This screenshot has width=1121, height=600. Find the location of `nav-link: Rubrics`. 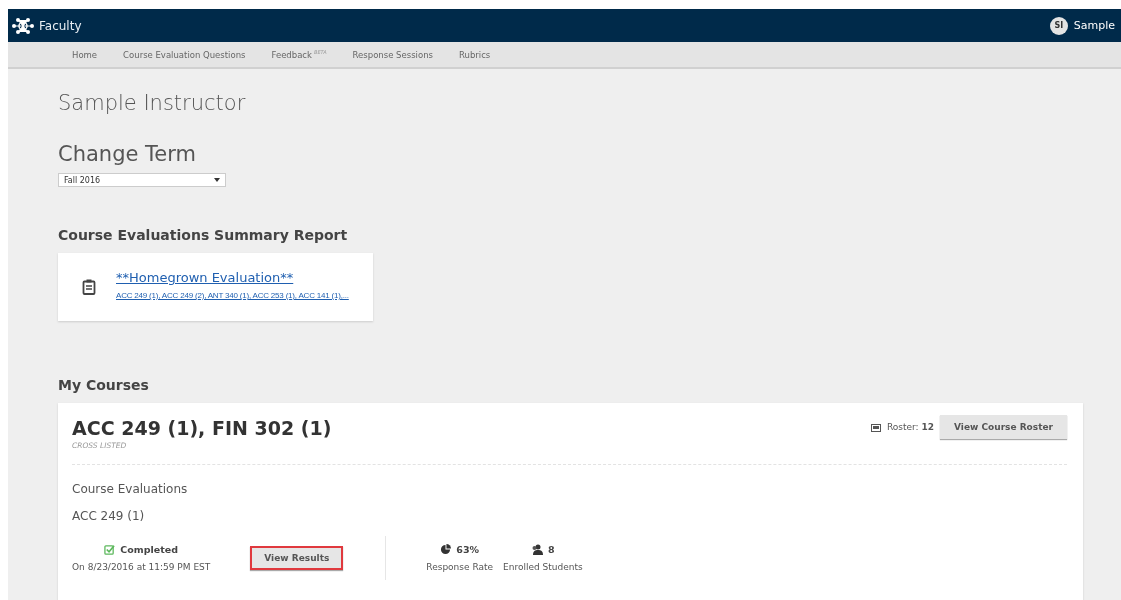

nav-link: Rubrics is located at coordinates (474, 54).